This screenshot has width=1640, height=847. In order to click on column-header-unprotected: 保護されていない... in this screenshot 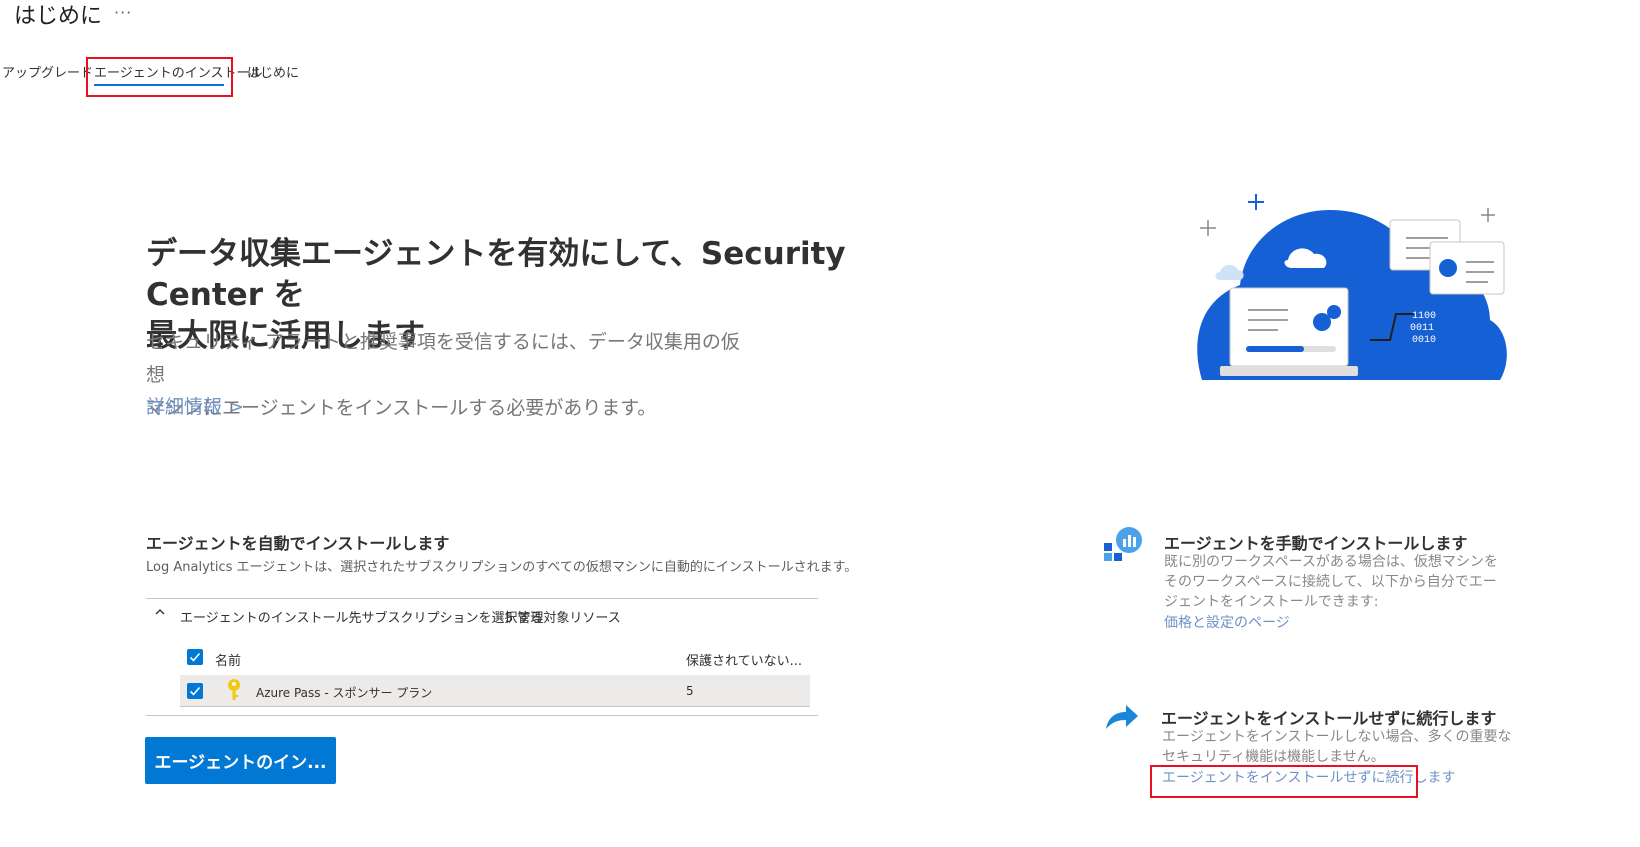, I will do `click(744, 659)`.